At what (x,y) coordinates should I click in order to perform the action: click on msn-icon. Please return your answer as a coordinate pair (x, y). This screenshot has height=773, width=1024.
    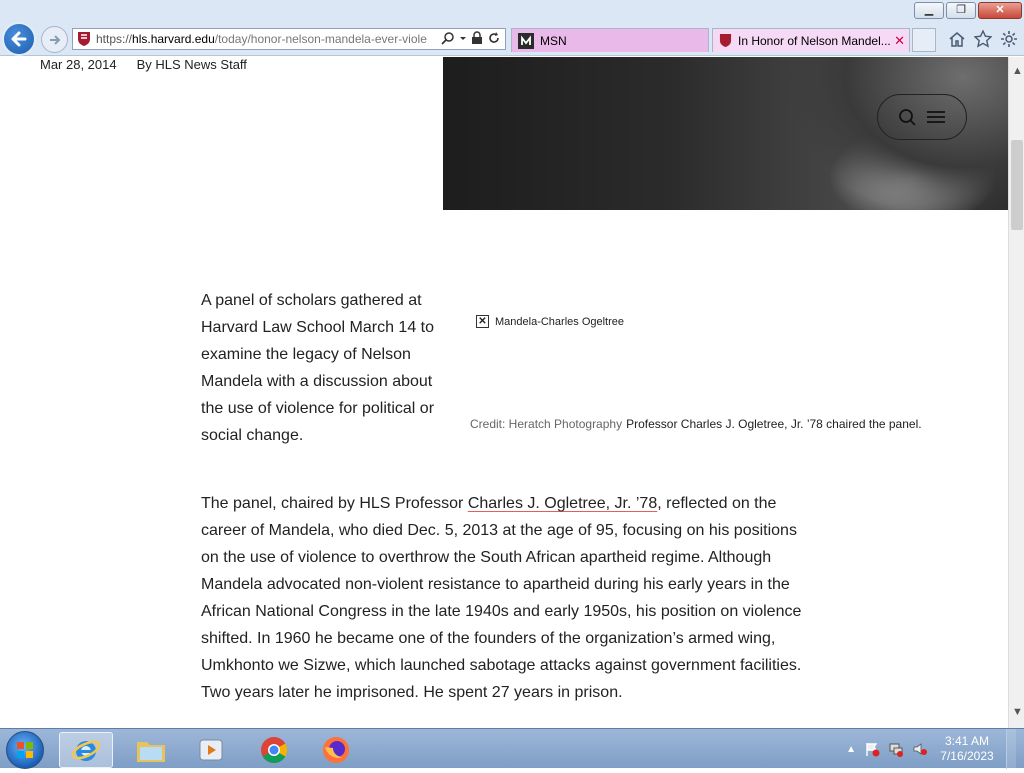
    Looking at the image, I should click on (526, 40).